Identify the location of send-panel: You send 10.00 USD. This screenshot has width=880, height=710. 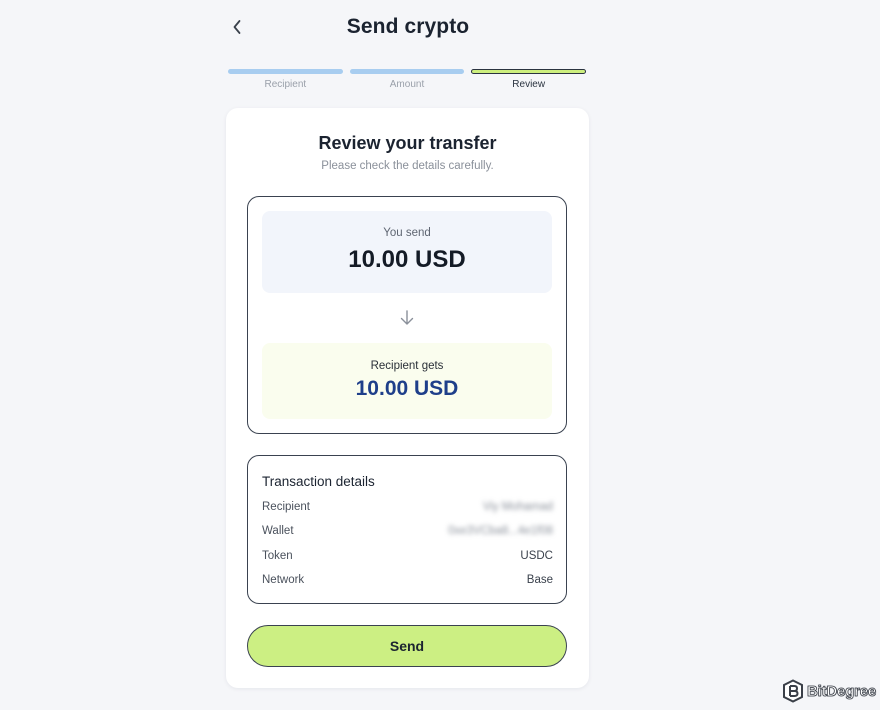
(407, 252).